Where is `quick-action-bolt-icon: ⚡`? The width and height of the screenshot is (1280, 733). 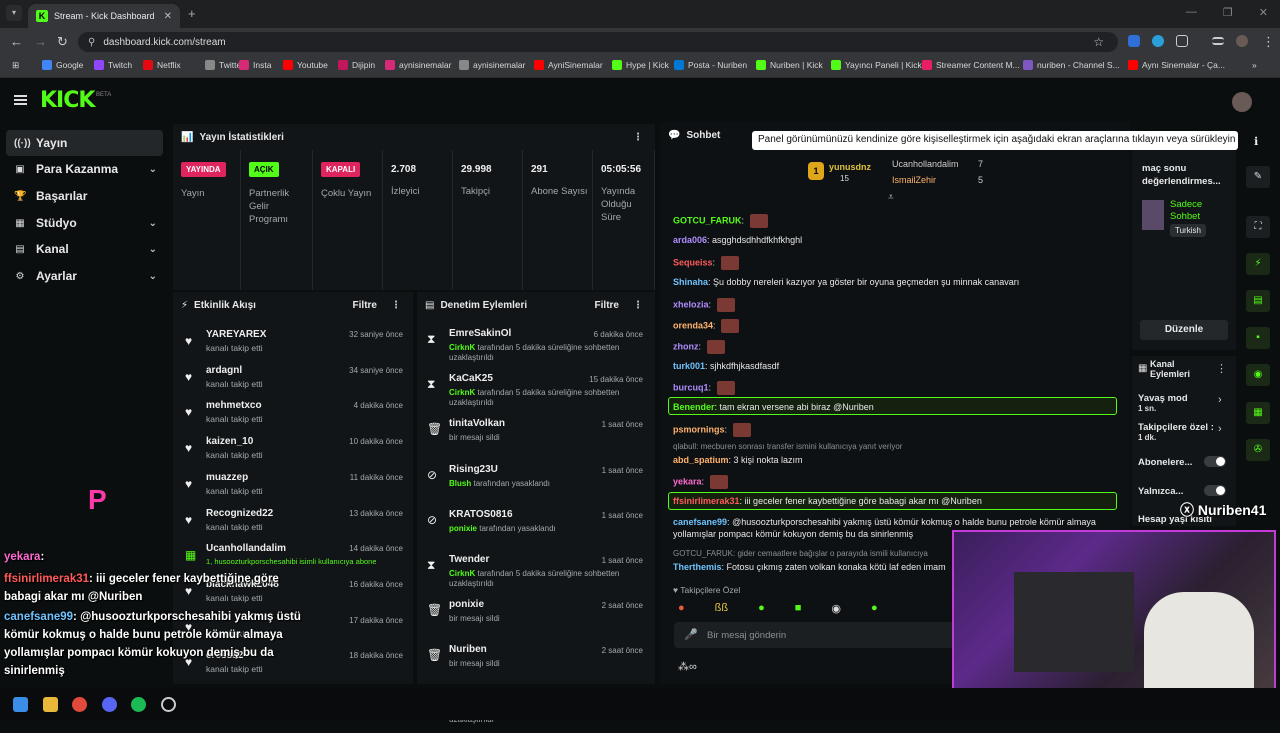 quick-action-bolt-icon: ⚡ is located at coordinates (1258, 264).